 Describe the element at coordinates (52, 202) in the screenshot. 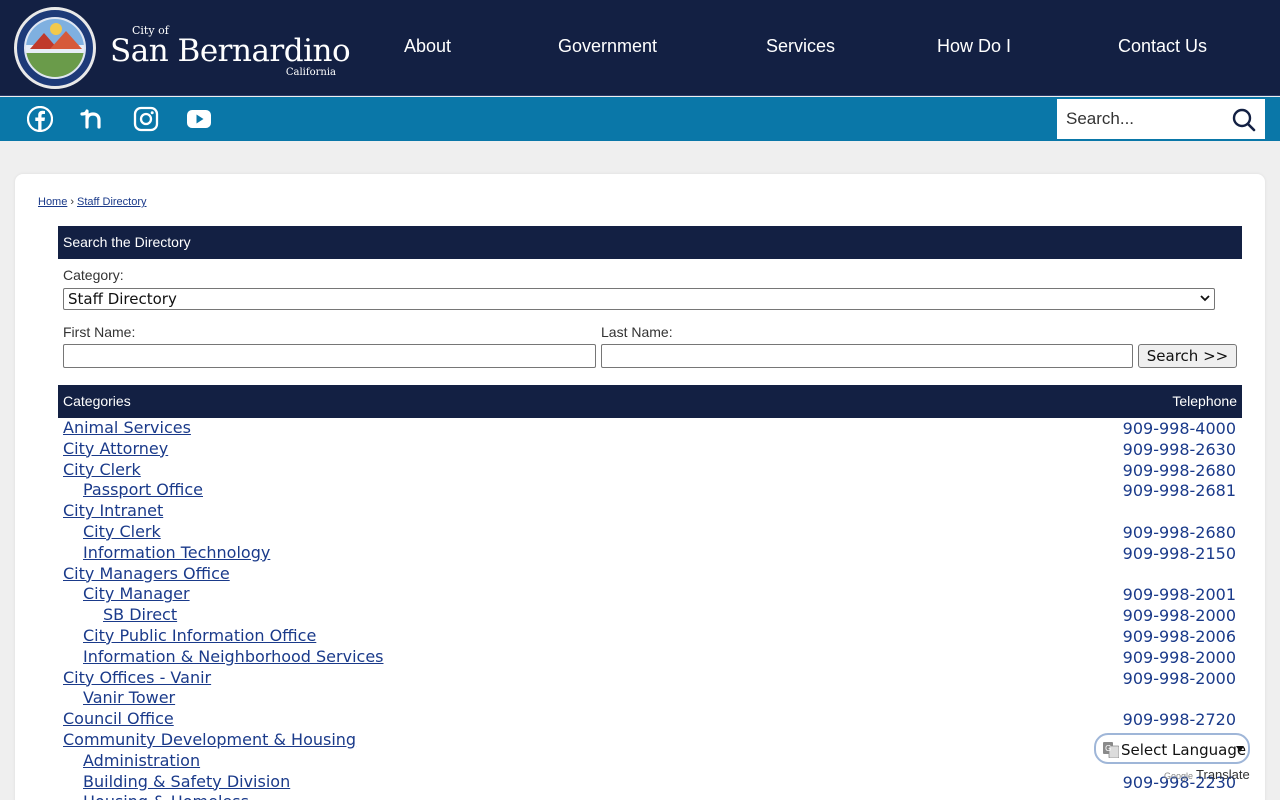

I see `breadcrumb-home: Home` at that location.